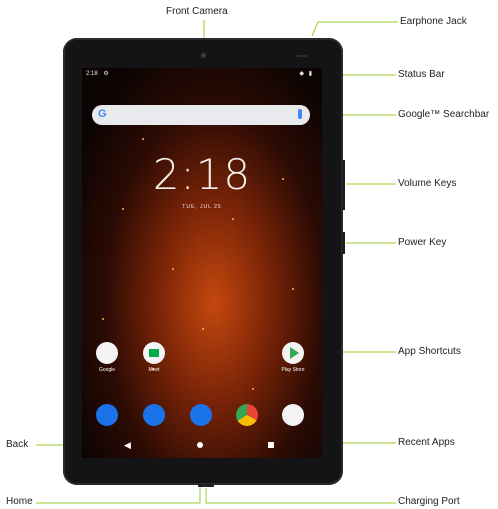  What do you see at coordinates (293, 415) in the screenshot?
I see `camera-app-icon` at bounding box center [293, 415].